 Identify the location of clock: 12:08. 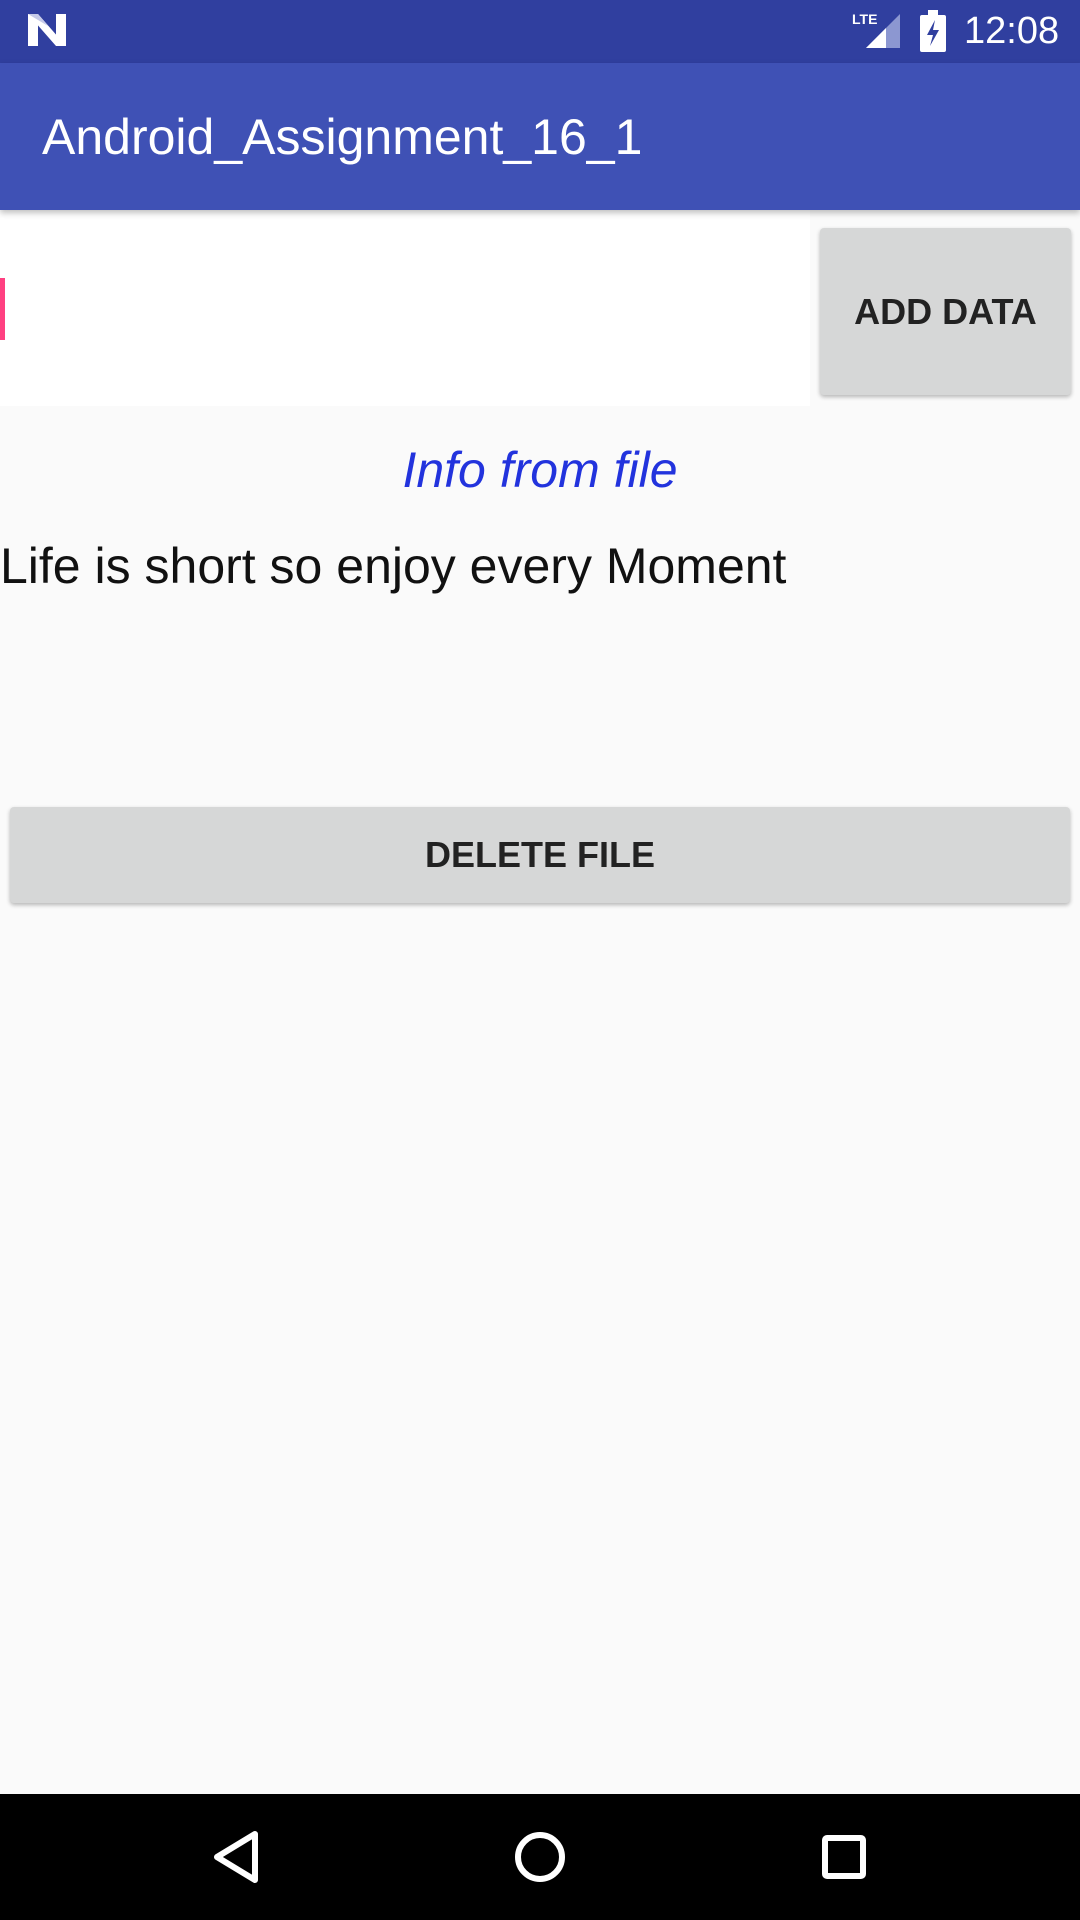
(1012, 31).